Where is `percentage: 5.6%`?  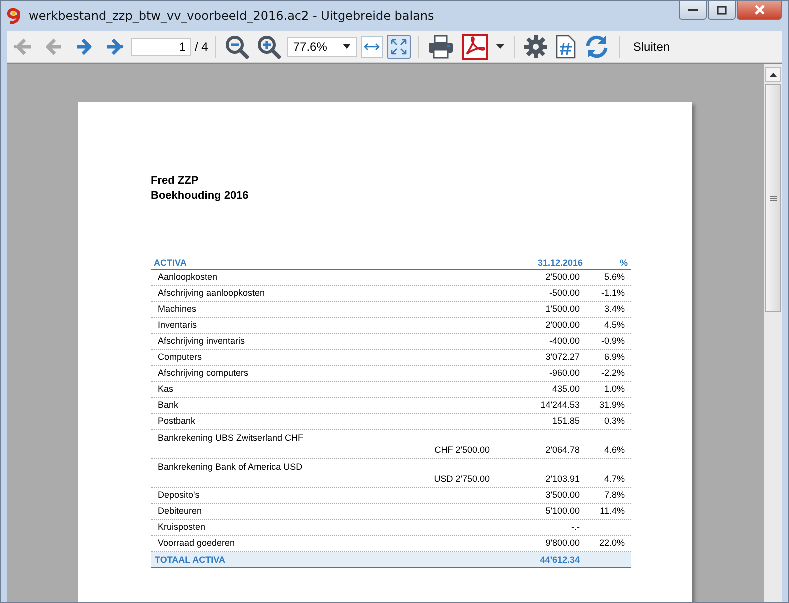
percentage: 5.6% is located at coordinates (614, 277).